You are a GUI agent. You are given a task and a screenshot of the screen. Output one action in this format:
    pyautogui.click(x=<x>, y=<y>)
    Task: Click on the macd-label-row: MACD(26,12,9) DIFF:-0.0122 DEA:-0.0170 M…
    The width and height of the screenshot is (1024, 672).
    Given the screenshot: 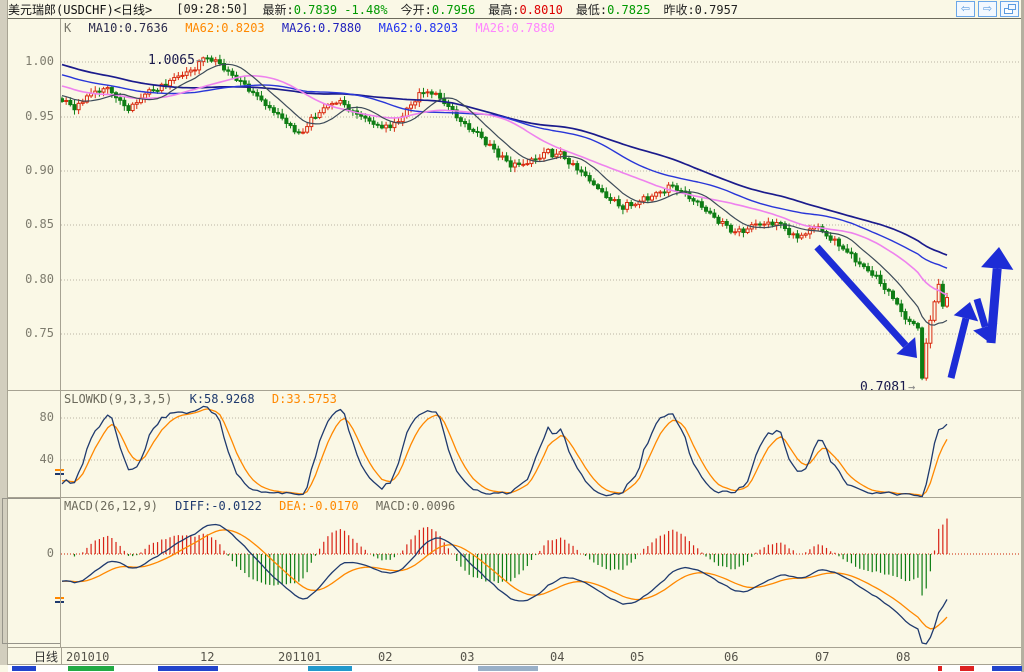 What is the action you would take?
    pyautogui.click(x=264, y=506)
    